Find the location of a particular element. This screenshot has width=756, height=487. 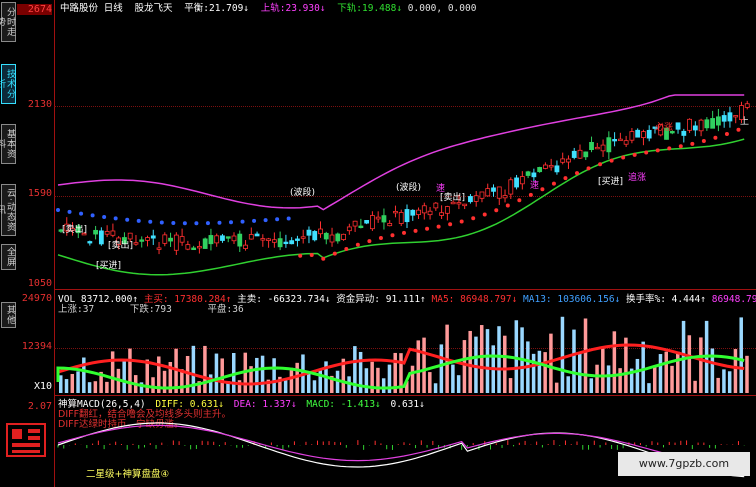

signal-buy-label: [买进] is located at coordinates (610, 181).